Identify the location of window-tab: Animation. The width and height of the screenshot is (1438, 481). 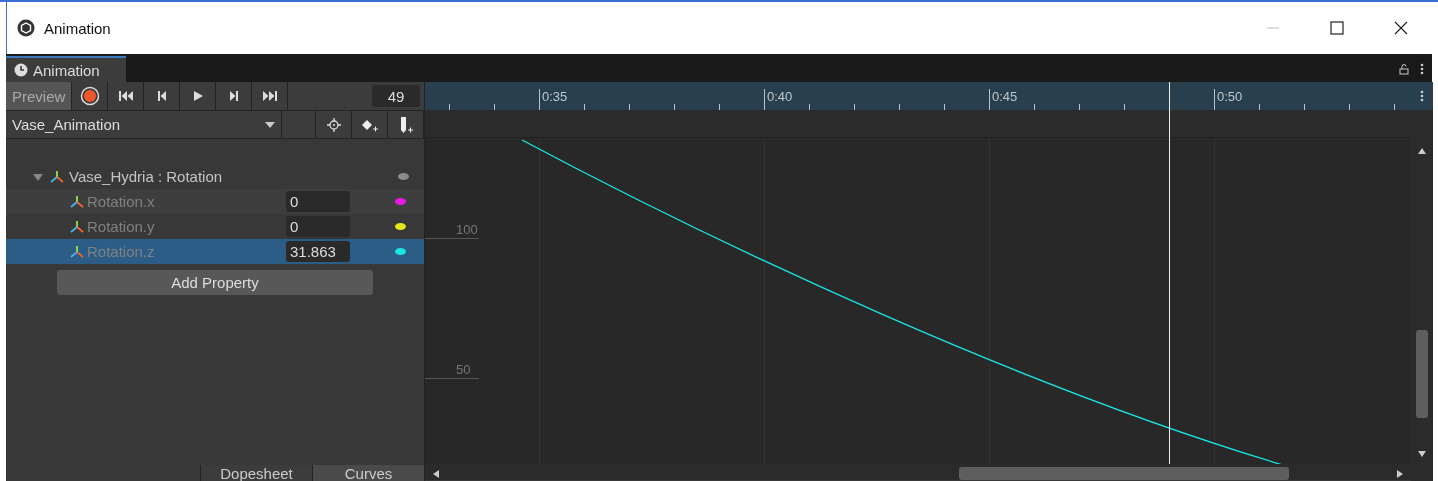
(66, 69).